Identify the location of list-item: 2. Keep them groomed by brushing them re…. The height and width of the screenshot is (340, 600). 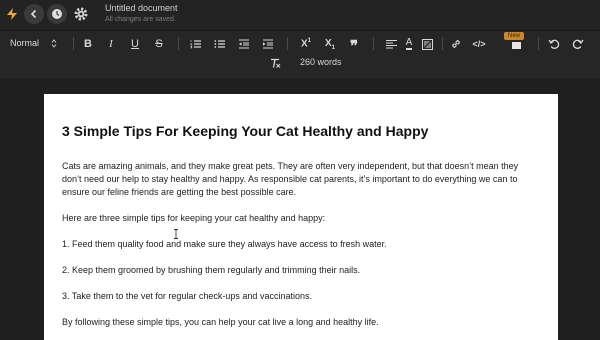
(301, 270).